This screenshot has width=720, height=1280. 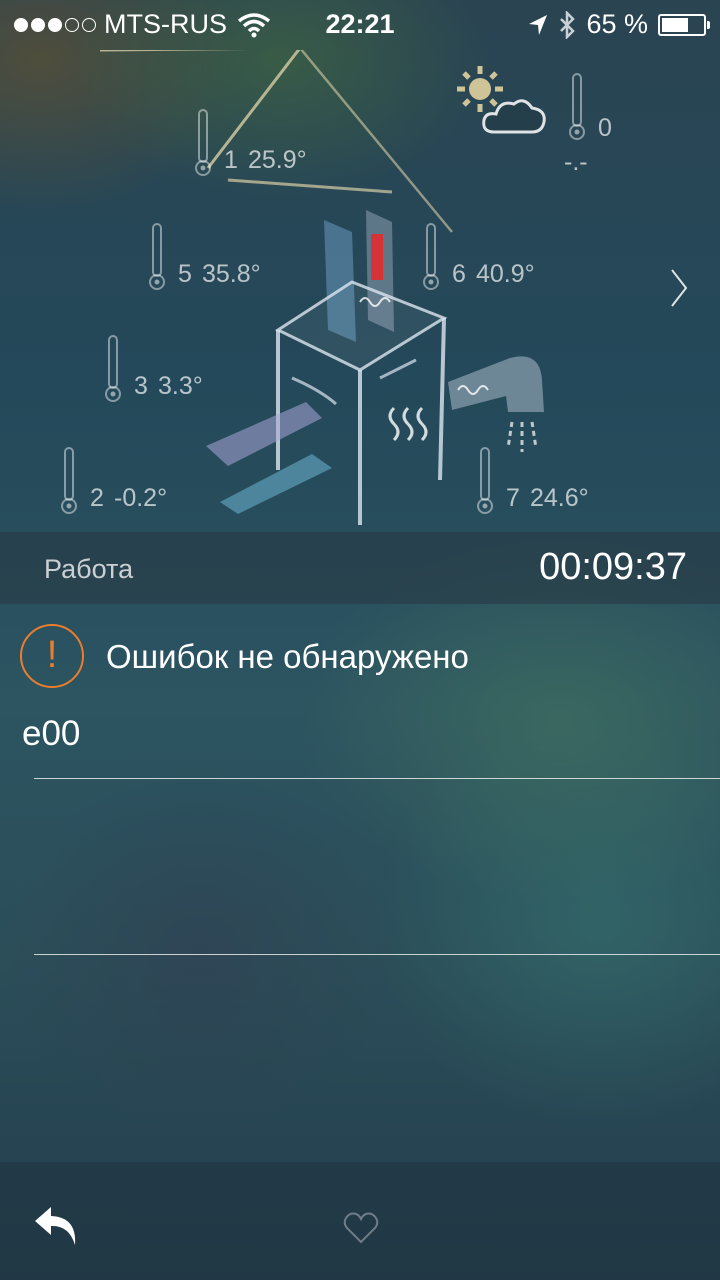 I want to click on sensor-id: 6, so click(x=459, y=274).